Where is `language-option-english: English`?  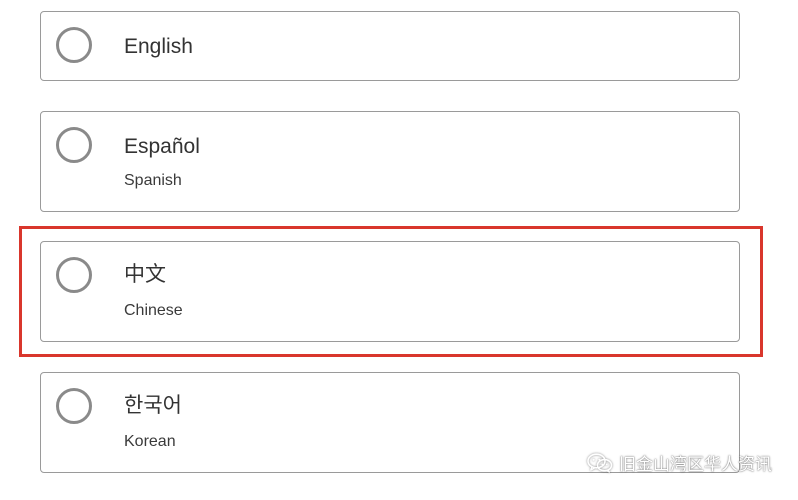 language-option-english: English is located at coordinates (390, 46).